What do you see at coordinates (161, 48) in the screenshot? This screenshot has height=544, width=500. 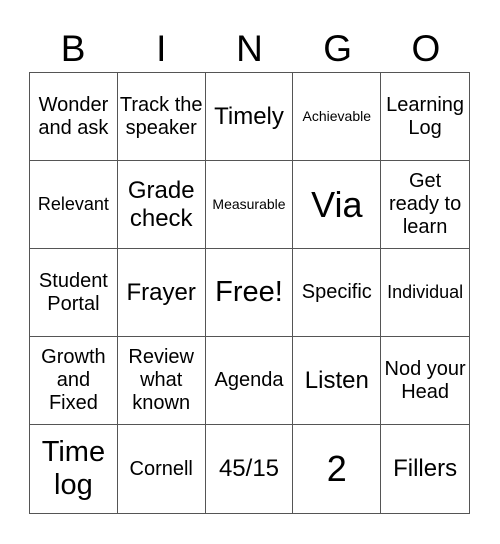 I see `header-letter-i: I` at bounding box center [161, 48].